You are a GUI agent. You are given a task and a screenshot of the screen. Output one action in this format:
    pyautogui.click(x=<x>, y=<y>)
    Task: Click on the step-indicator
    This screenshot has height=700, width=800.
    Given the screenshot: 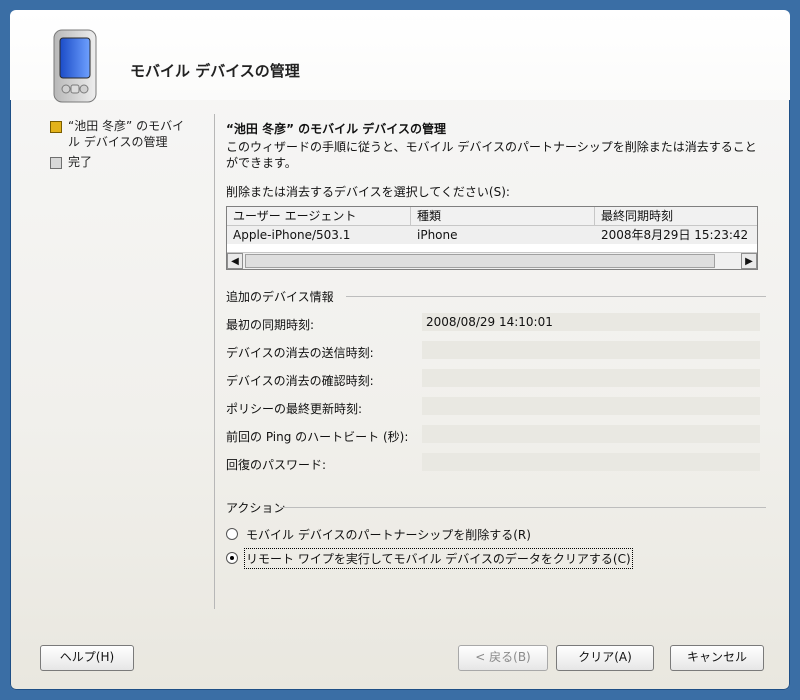 What is the action you would take?
    pyautogui.click(x=56, y=163)
    